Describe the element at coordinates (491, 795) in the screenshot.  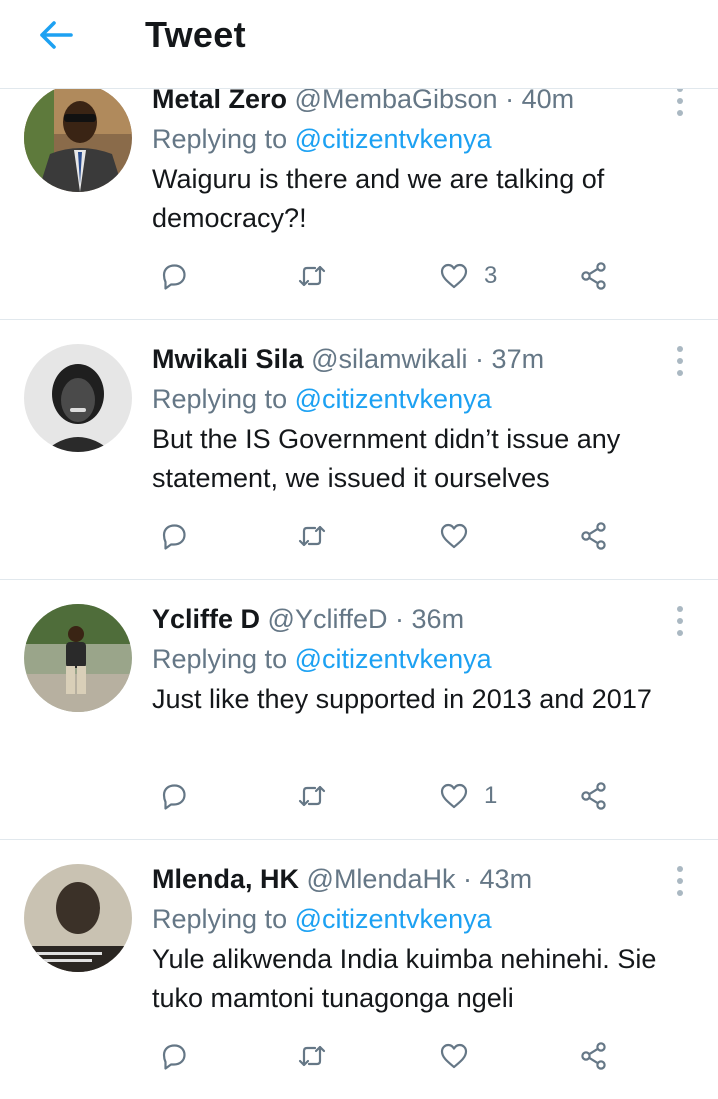
I see `like-count: 1` at that location.